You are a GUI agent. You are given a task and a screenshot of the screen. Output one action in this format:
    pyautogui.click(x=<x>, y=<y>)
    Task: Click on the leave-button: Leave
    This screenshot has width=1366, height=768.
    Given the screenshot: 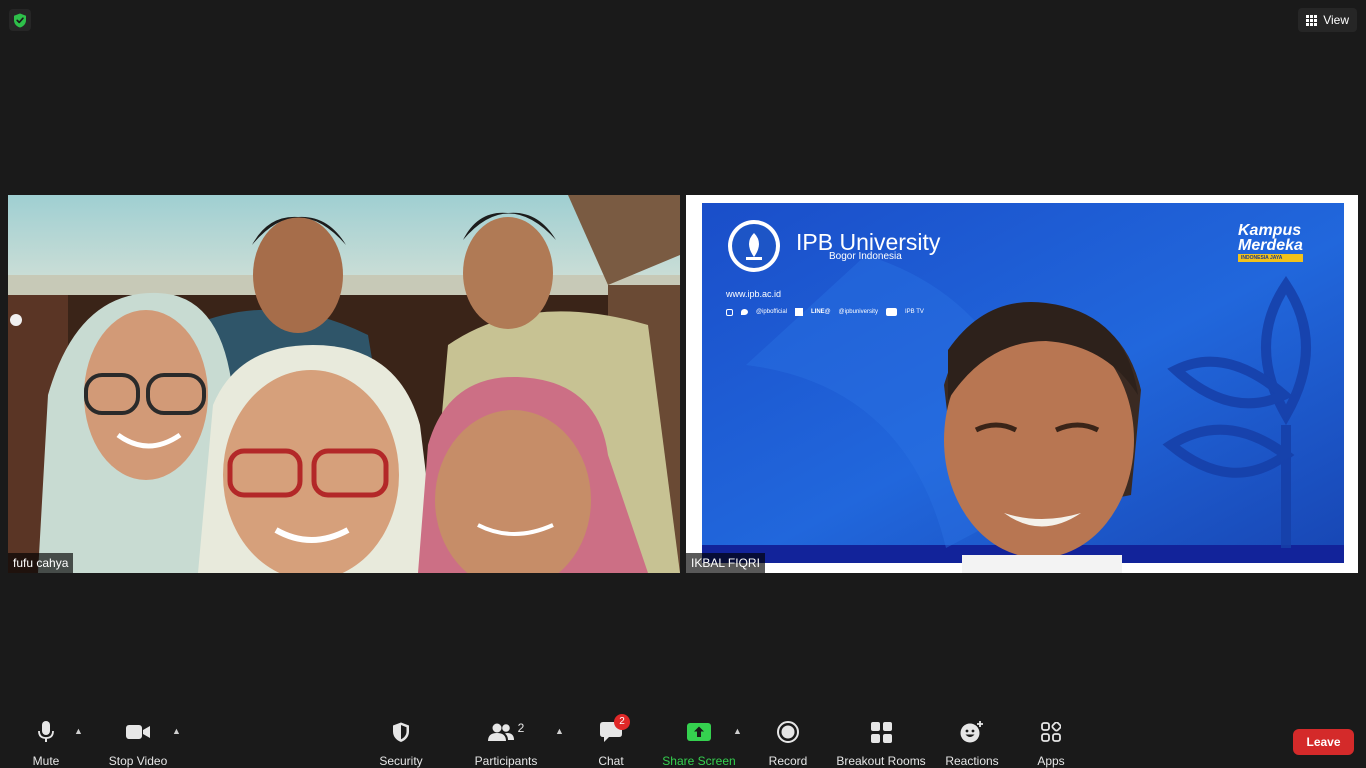 What is the action you would take?
    pyautogui.click(x=1323, y=742)
    